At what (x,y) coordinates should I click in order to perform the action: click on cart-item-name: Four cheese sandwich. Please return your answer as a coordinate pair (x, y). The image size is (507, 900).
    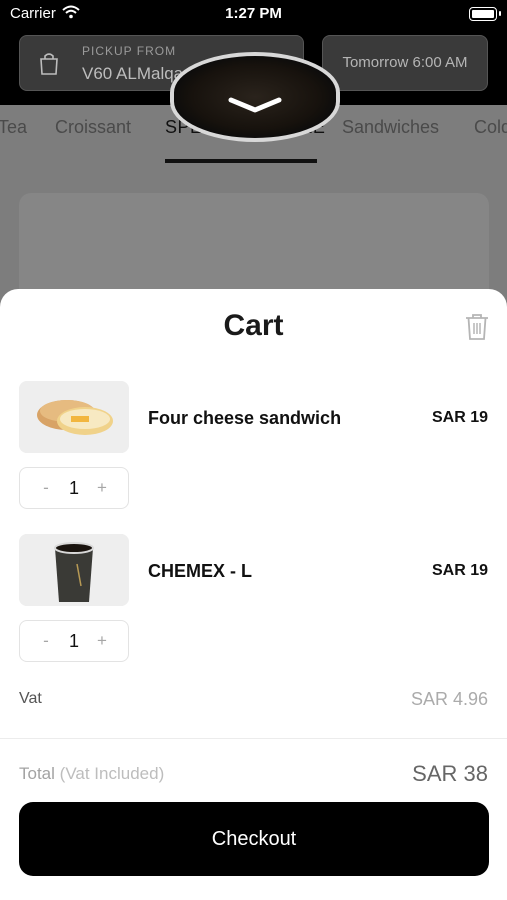
    Looking at the image, I should click on (245, 418).